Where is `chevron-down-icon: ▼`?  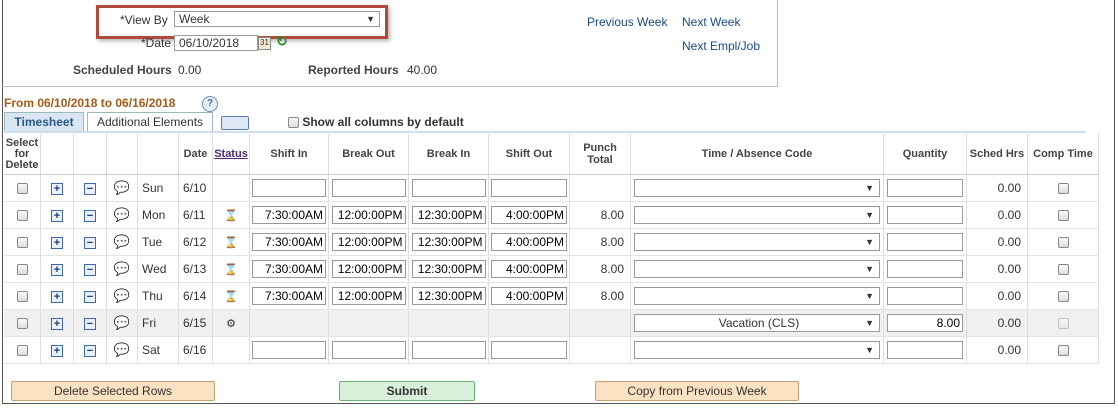 chevron-down-icon: ▼ is located at coordinates (869, 215).